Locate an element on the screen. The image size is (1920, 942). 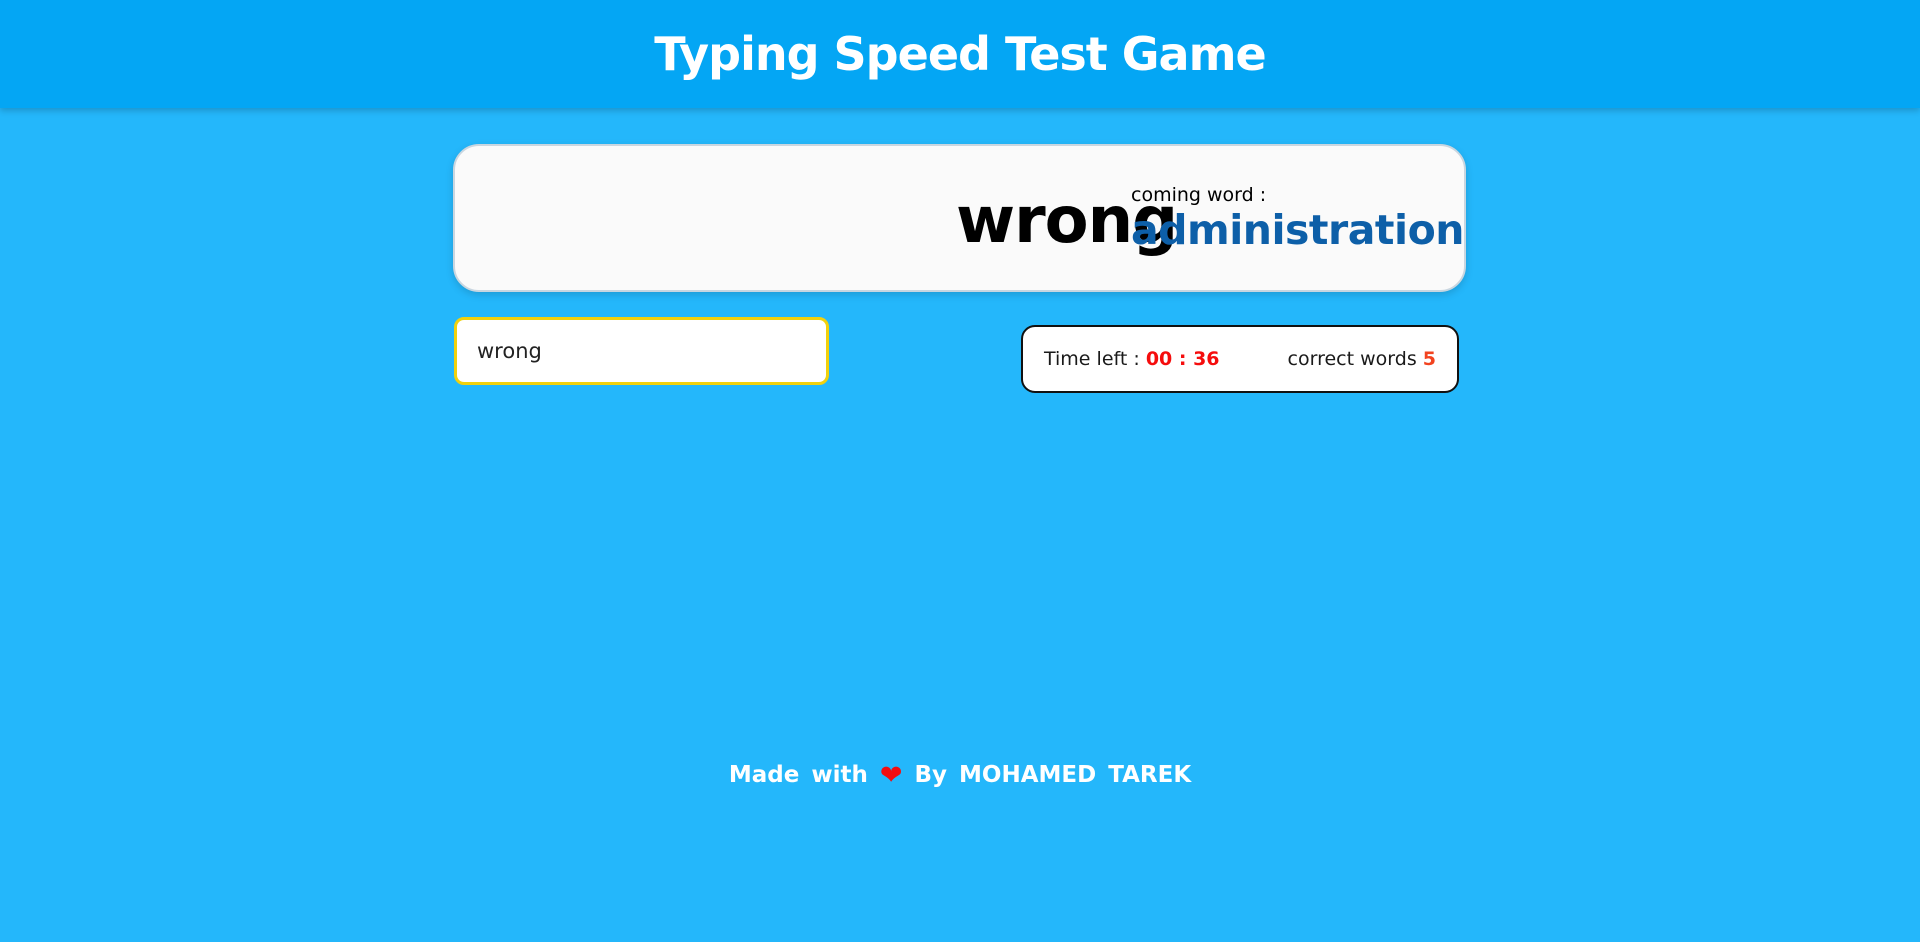
time-left-value: 00 : 36 is located at coordinates (1182, 359).